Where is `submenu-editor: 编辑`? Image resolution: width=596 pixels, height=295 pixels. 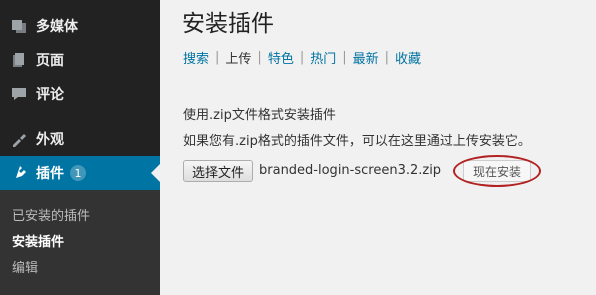 submenu-editor: 编辑 is located at coordinates (25, 266).